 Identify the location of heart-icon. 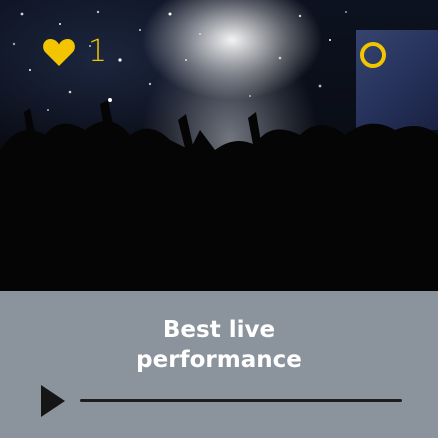
(59, 52).